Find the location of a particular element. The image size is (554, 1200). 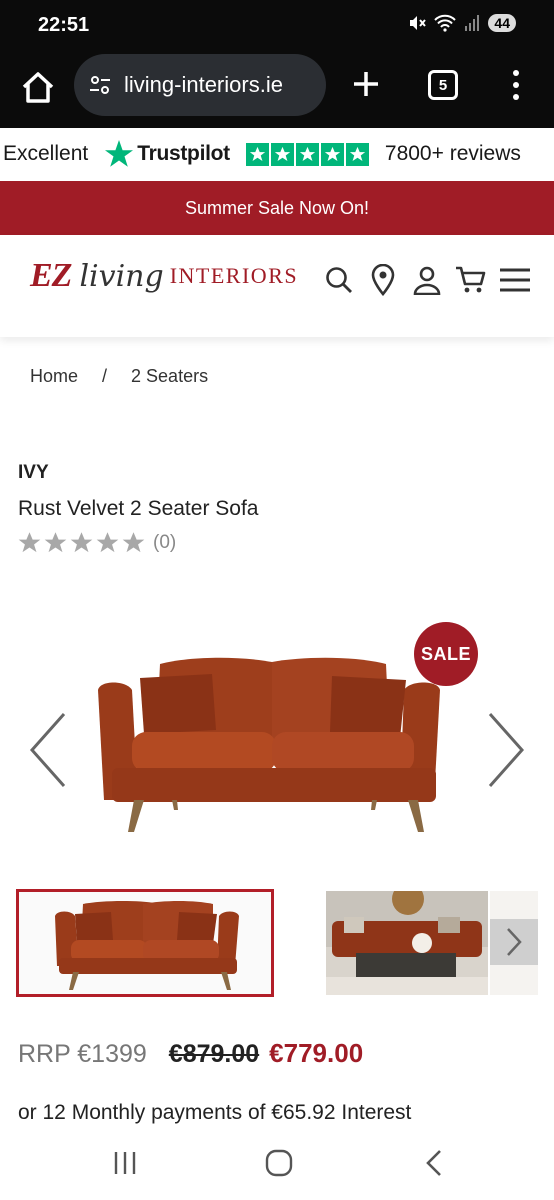

browser-toolbar: living-interiors.ie 5 is located at coordinates (277, 90).